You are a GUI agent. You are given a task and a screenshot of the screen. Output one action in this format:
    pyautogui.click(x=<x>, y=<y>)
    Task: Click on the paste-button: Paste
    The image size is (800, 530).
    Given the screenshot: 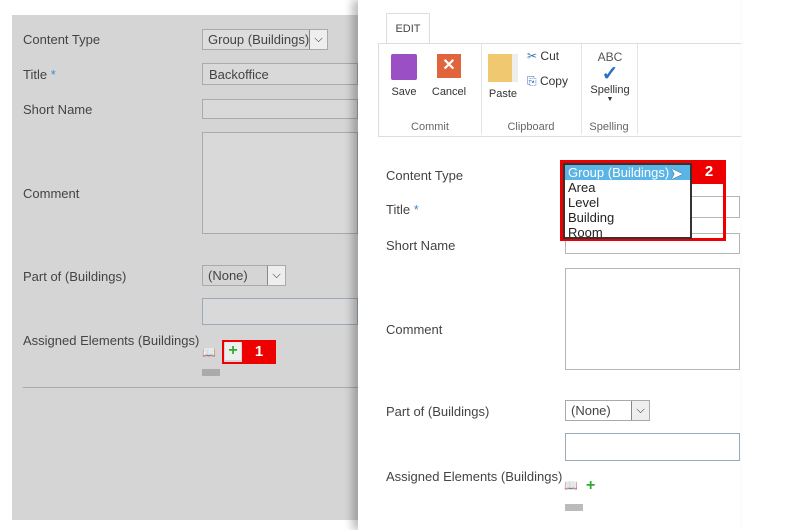 What is the action you would take?
    pyautogui.click(x=503, y=77)
    